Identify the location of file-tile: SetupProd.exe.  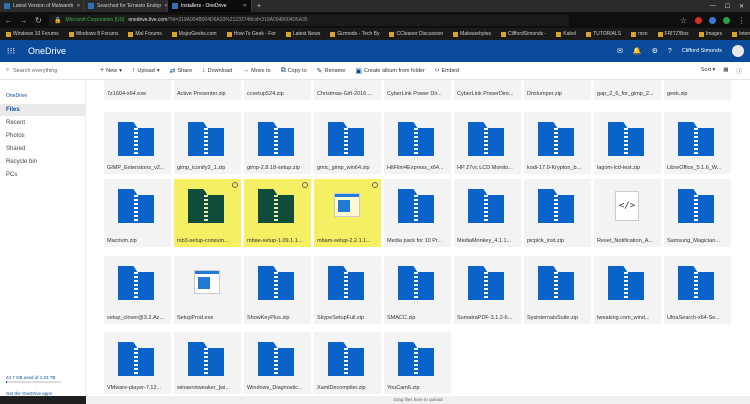
(207, 290).